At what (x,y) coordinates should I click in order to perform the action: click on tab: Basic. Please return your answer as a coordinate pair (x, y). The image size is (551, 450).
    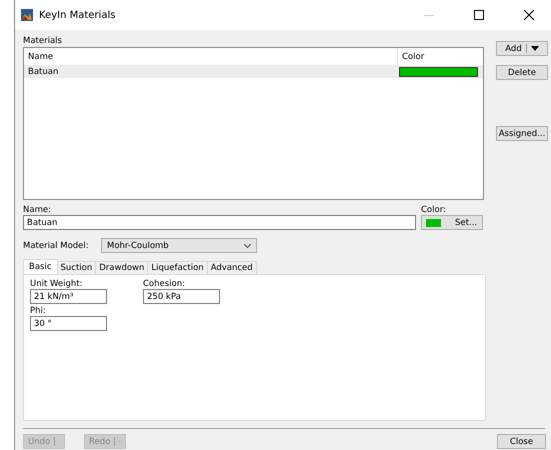
    Looking at the image, I should click on (40, 266).